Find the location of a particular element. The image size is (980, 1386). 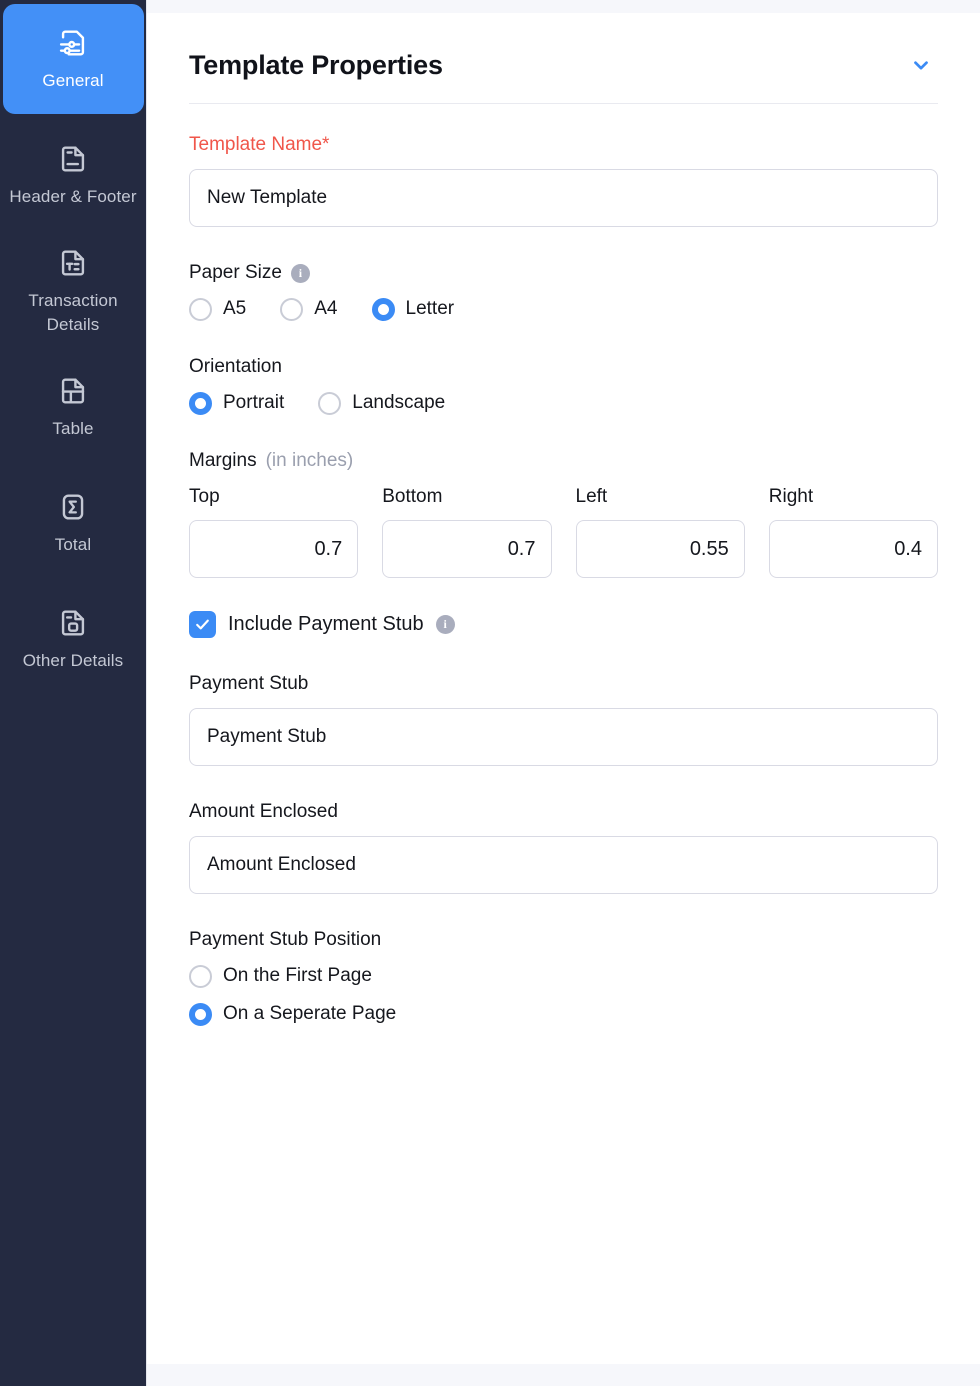

bottom-spacer-bar is located at coordinates (563, 1375).